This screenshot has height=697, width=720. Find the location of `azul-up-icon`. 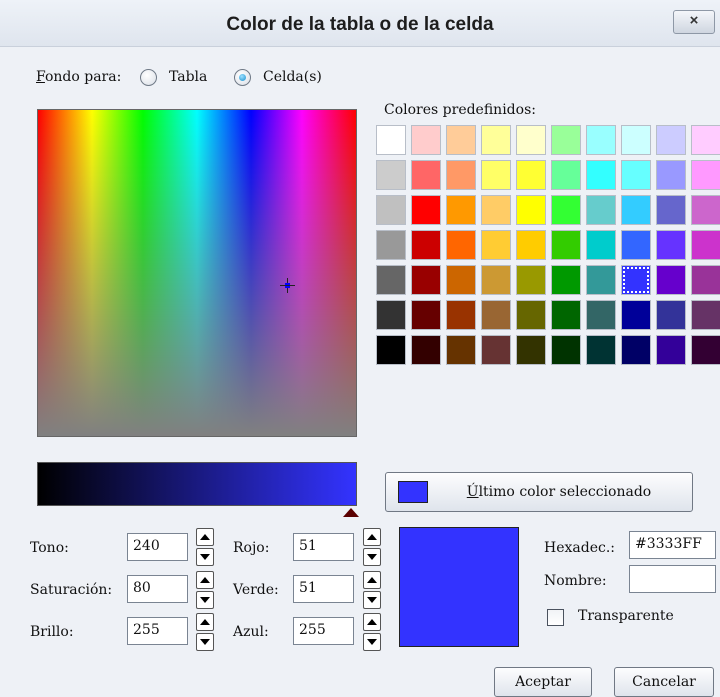

azul-up-icon is located at coordinates (372, 622).